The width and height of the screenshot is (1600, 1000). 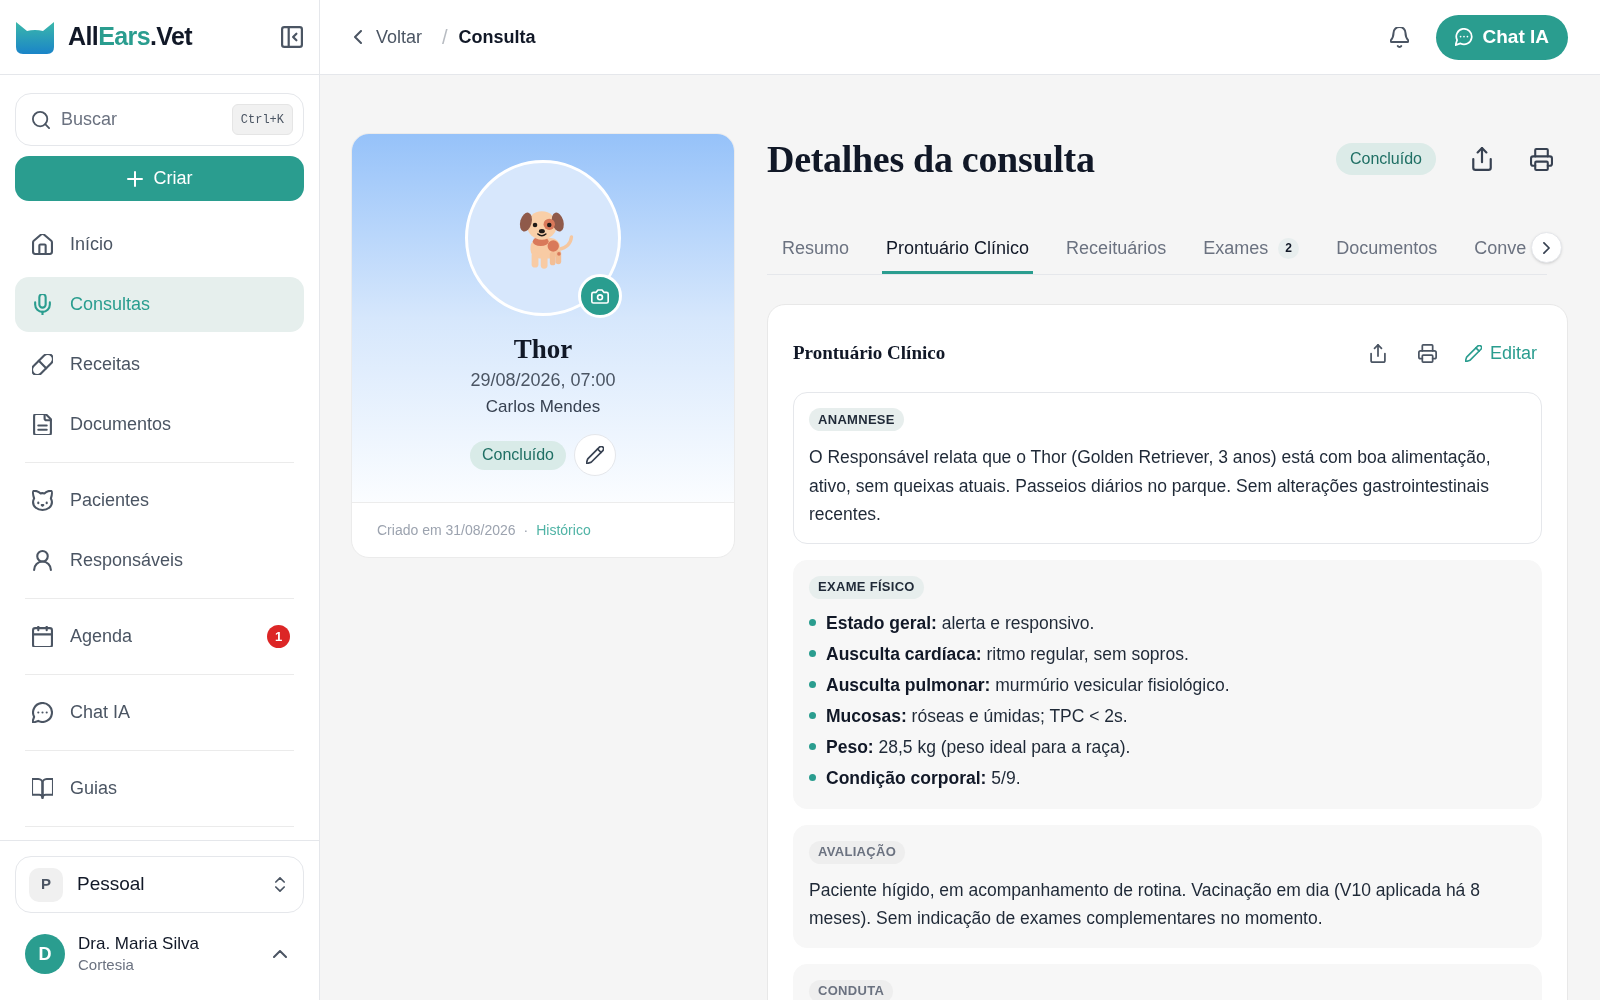 I want to click on chevron-up-icon, so click(x=280, y=954).